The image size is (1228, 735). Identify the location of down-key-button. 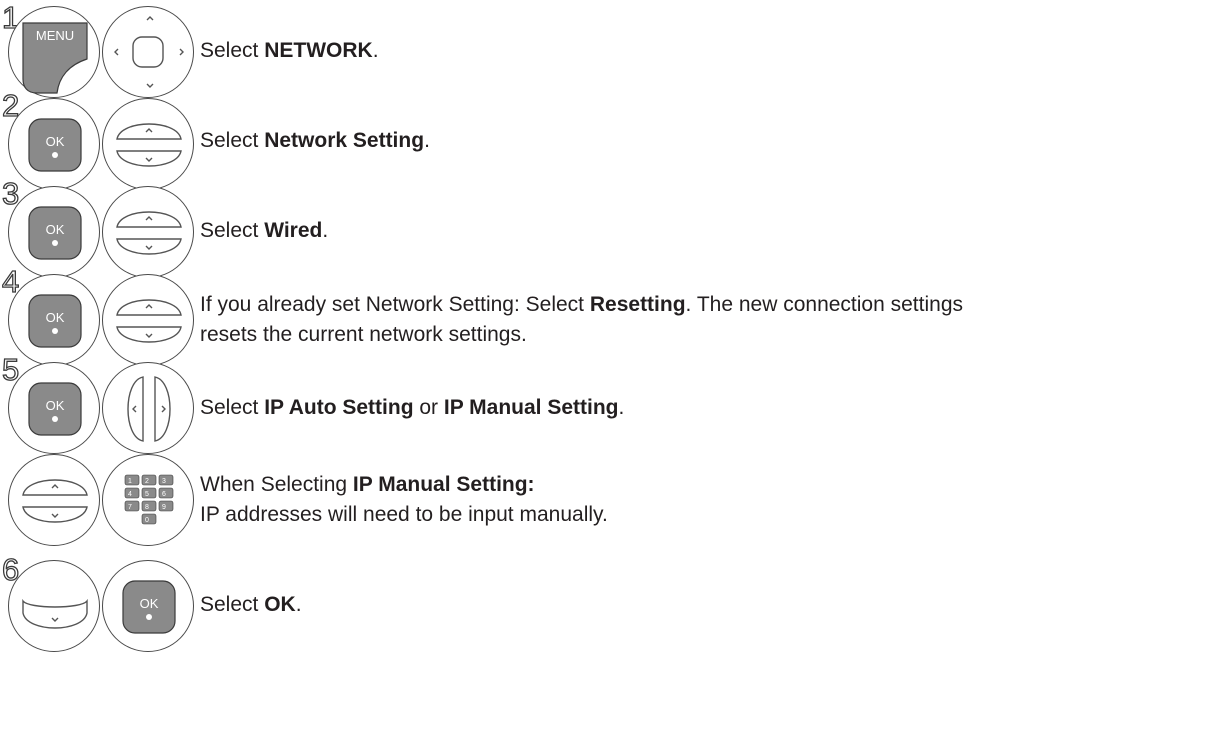
(54, 606).